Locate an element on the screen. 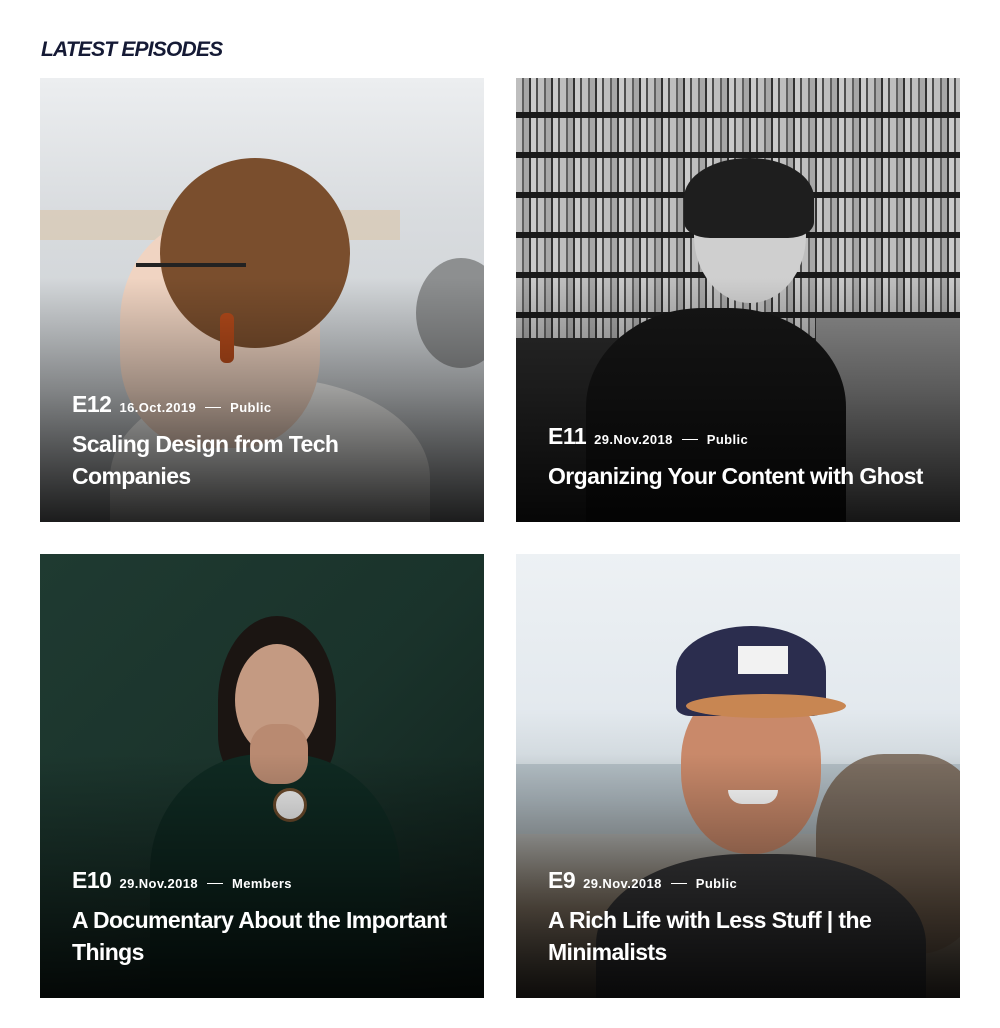 This screenshot has width=1000, height=1028. episode-meta: E10 29.Nov.2018 Members is located at coordinates (262, 880).